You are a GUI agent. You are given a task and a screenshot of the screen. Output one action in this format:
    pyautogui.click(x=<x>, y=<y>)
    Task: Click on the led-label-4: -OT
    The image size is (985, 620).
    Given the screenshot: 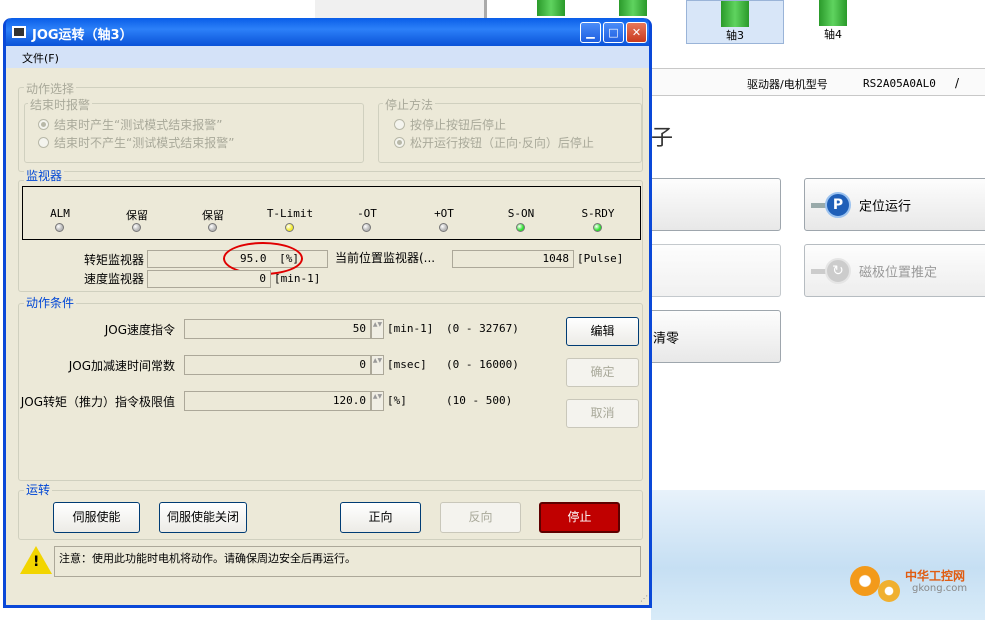 What is the action you would take?
    pyautogui.click(x=367, y=213)
    